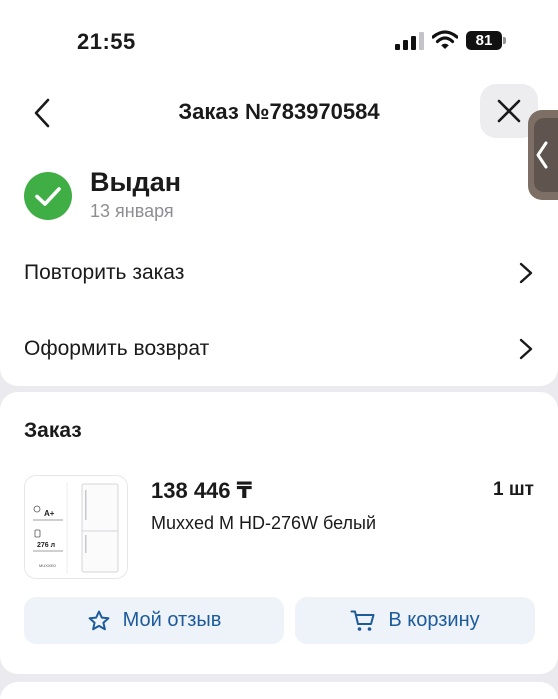 This screenshot has width=558, height=699. Describe the element at coordinates (279, 690) in the screenshot. I see `next-section-card` at that location.